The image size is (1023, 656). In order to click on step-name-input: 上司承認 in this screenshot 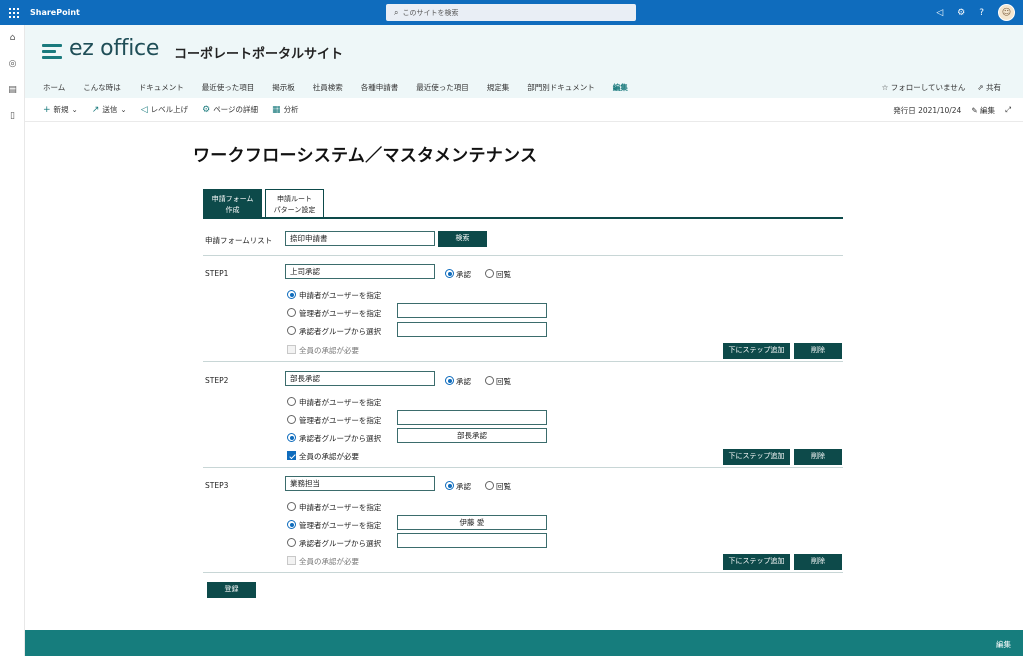, I will do `click(360, 271)`.